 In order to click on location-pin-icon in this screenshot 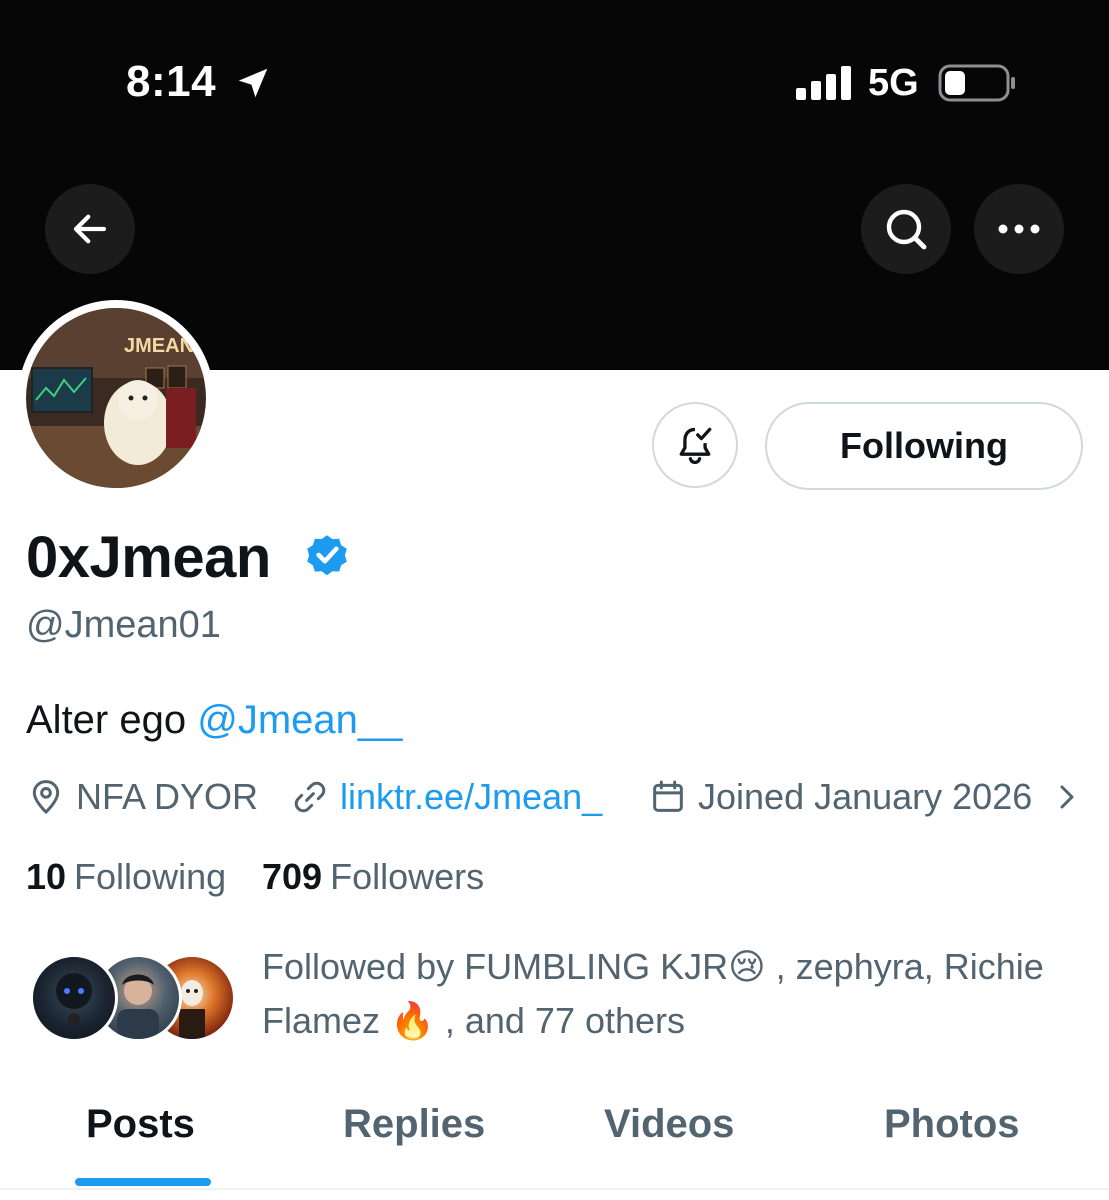, I will do `click(46, 797)`.